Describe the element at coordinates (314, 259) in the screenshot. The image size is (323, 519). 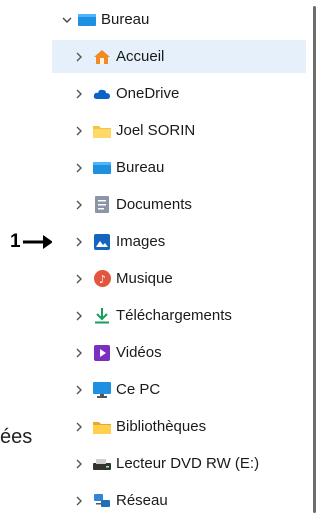
I see `scrollbar-thumb` at that location.